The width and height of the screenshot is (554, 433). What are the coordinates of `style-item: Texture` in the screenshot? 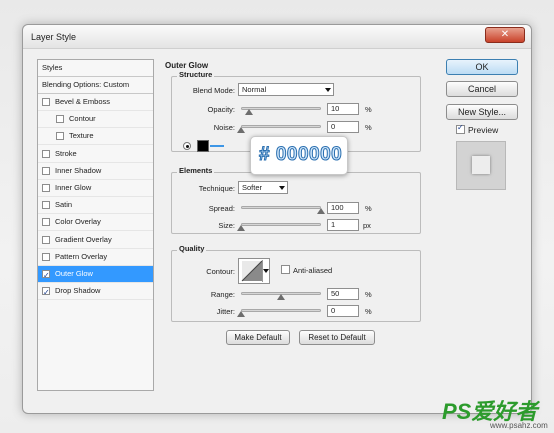 It's located at (95, 137).